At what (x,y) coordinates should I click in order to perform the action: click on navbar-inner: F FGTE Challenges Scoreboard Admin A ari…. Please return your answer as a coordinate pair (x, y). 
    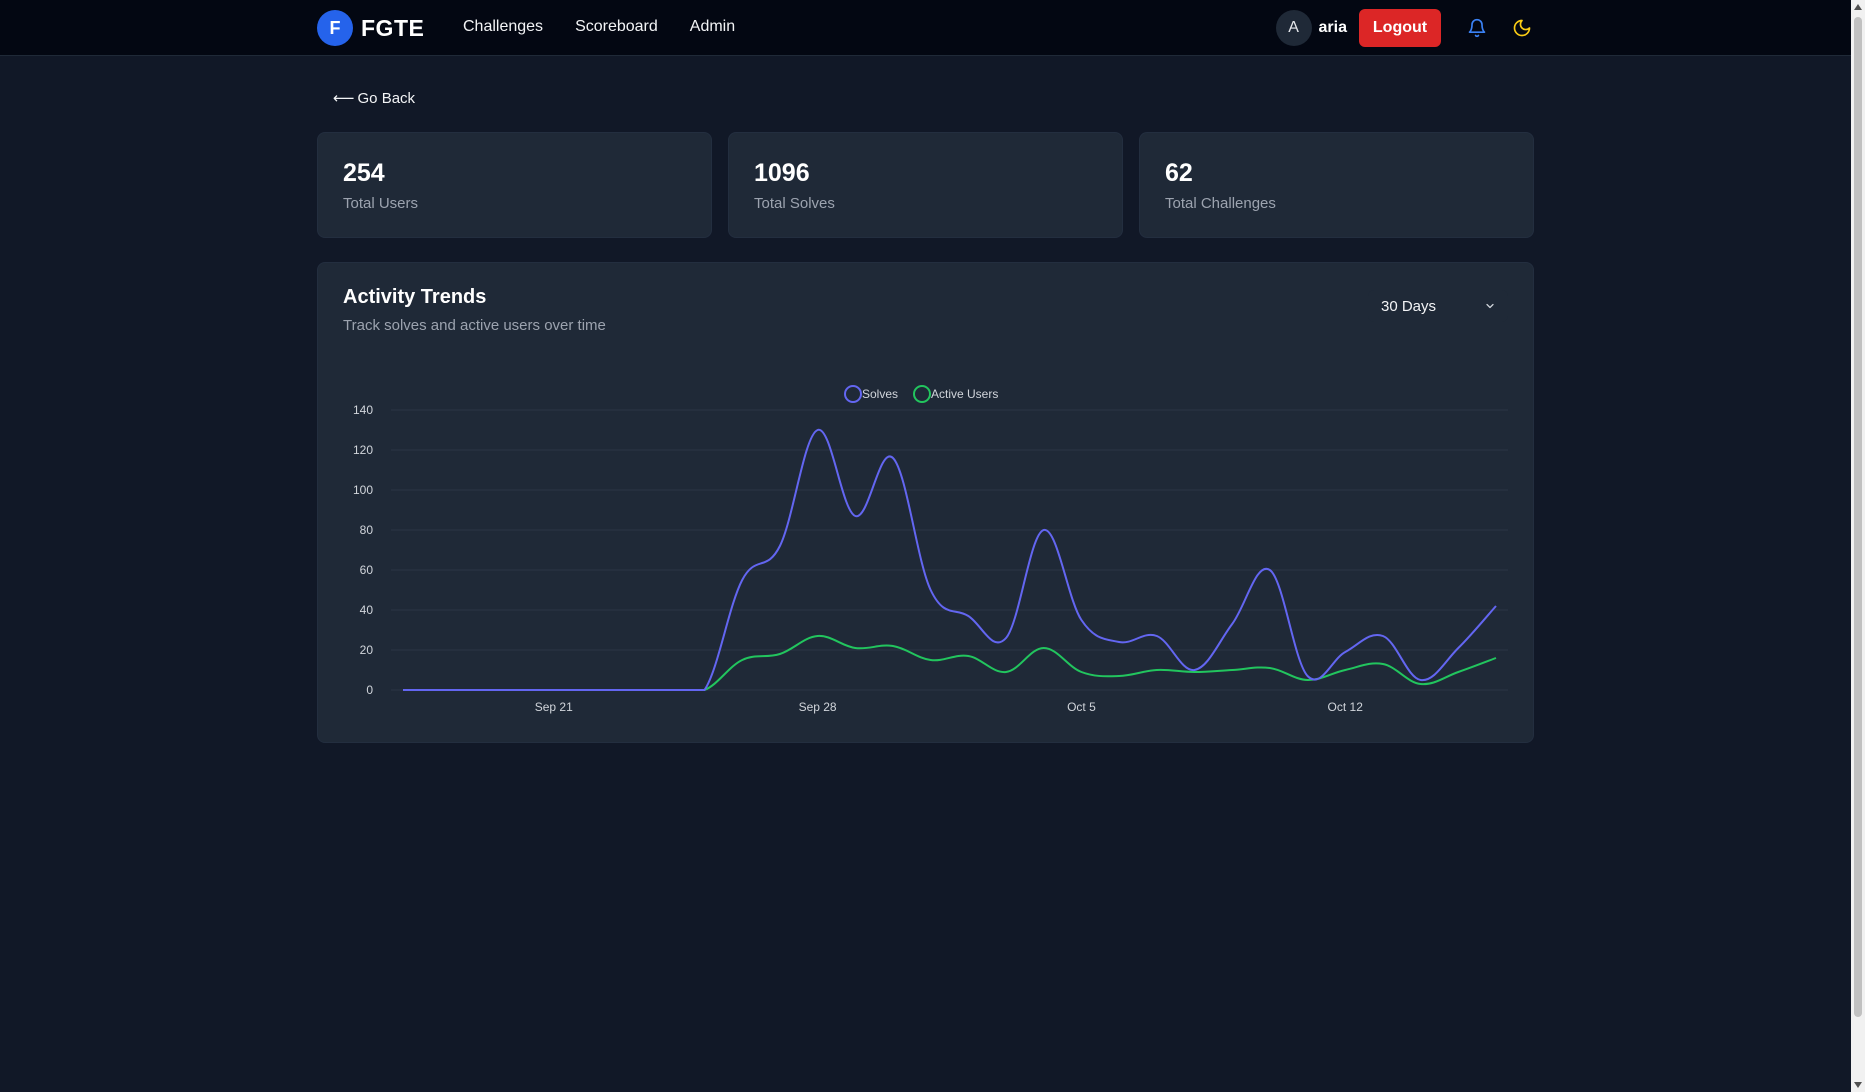
    Looking at the image, I should click on (925, 28).